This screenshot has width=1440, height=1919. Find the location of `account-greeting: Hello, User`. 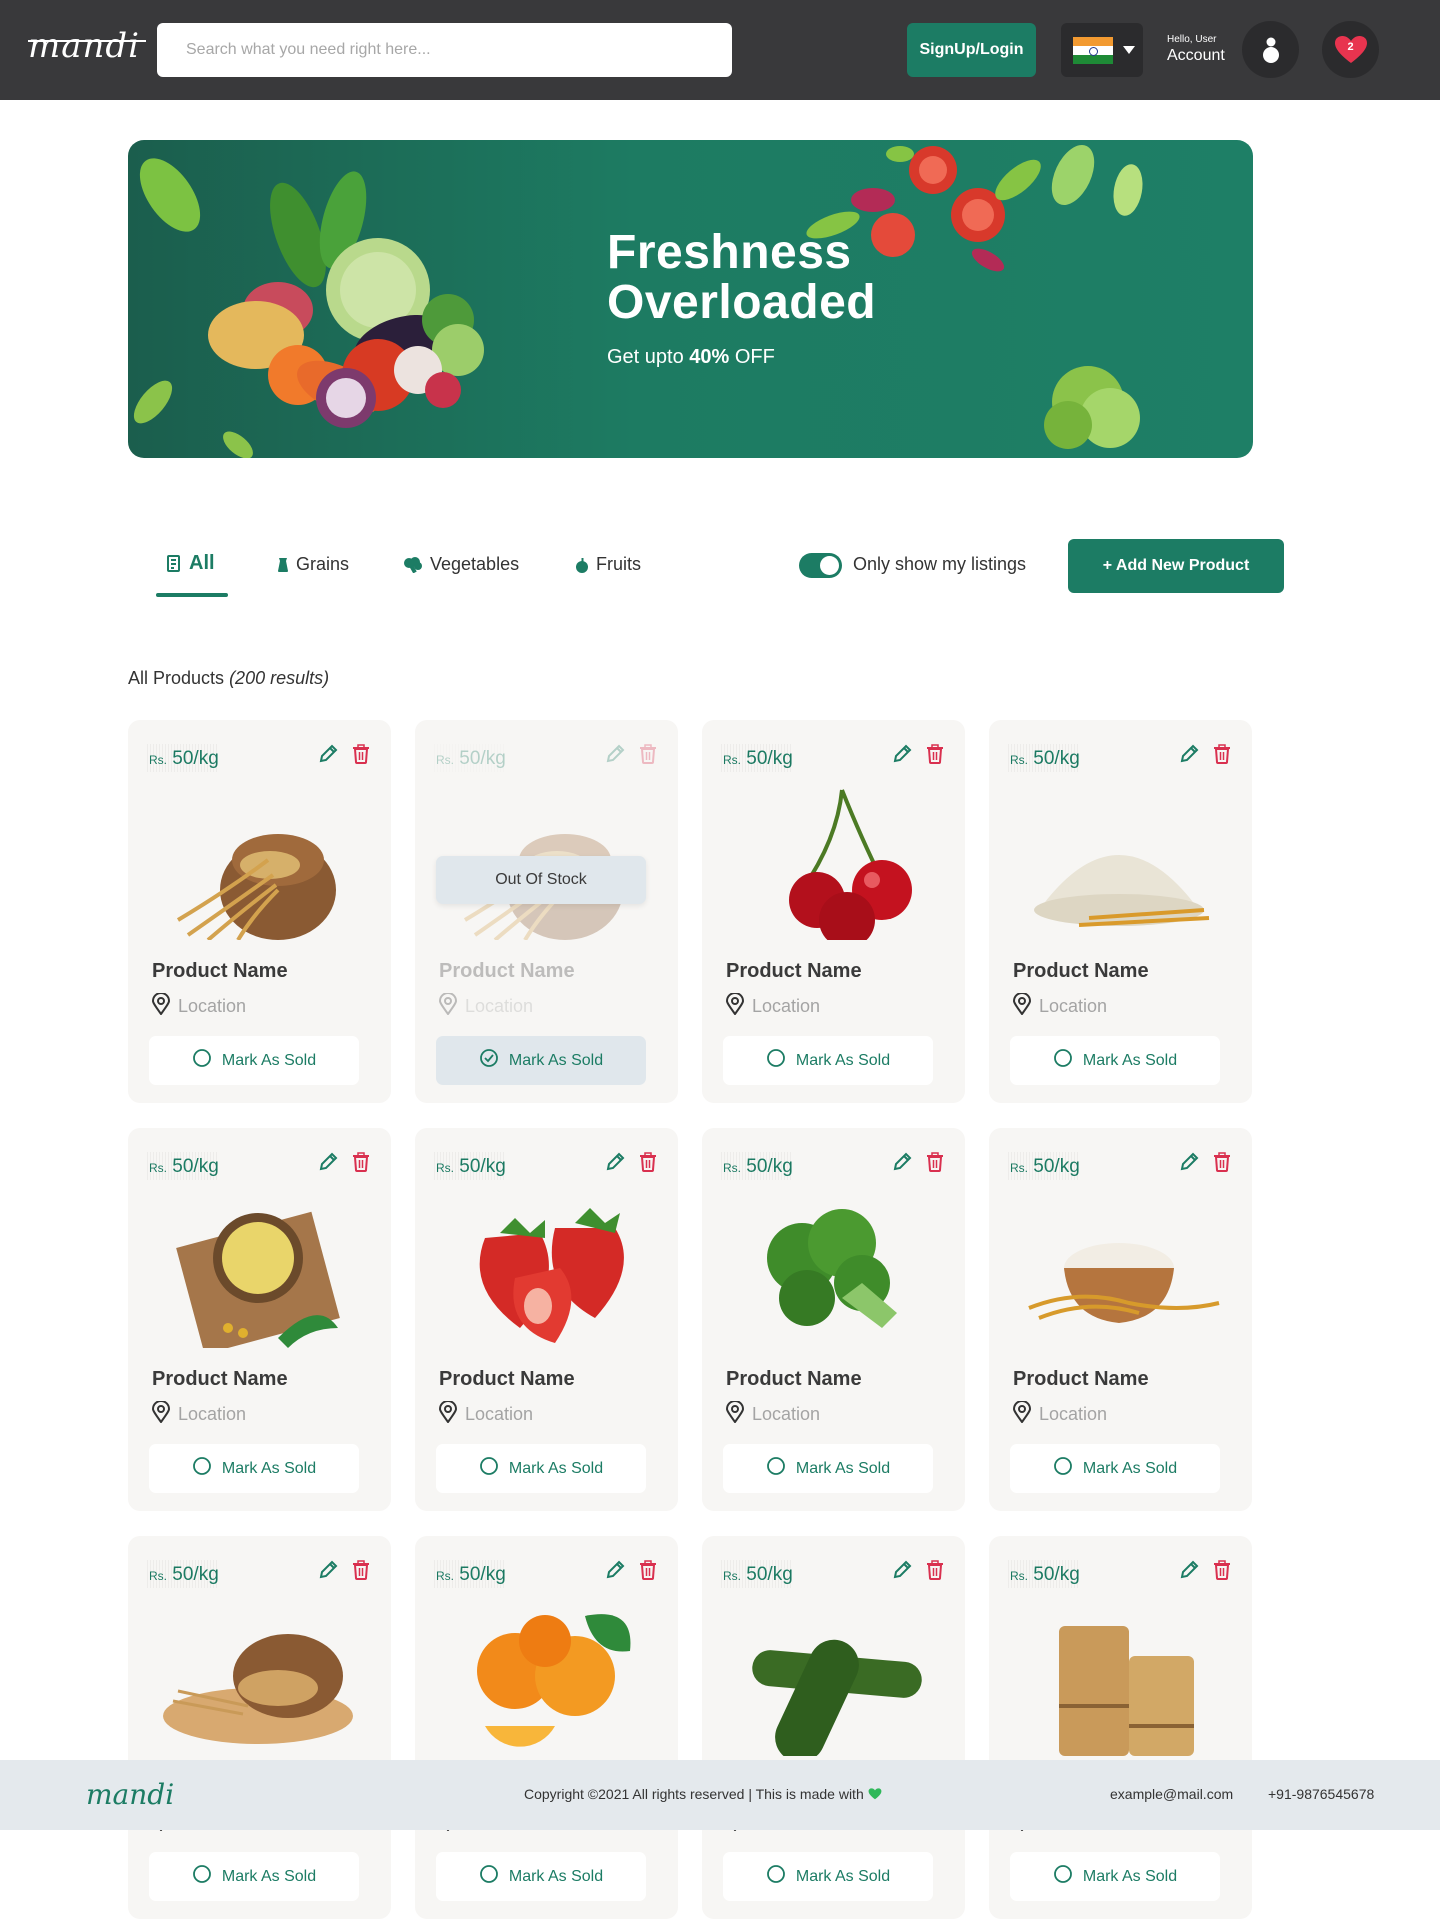

account-greeting: Hello, User is located at coordinates (1192, 39).